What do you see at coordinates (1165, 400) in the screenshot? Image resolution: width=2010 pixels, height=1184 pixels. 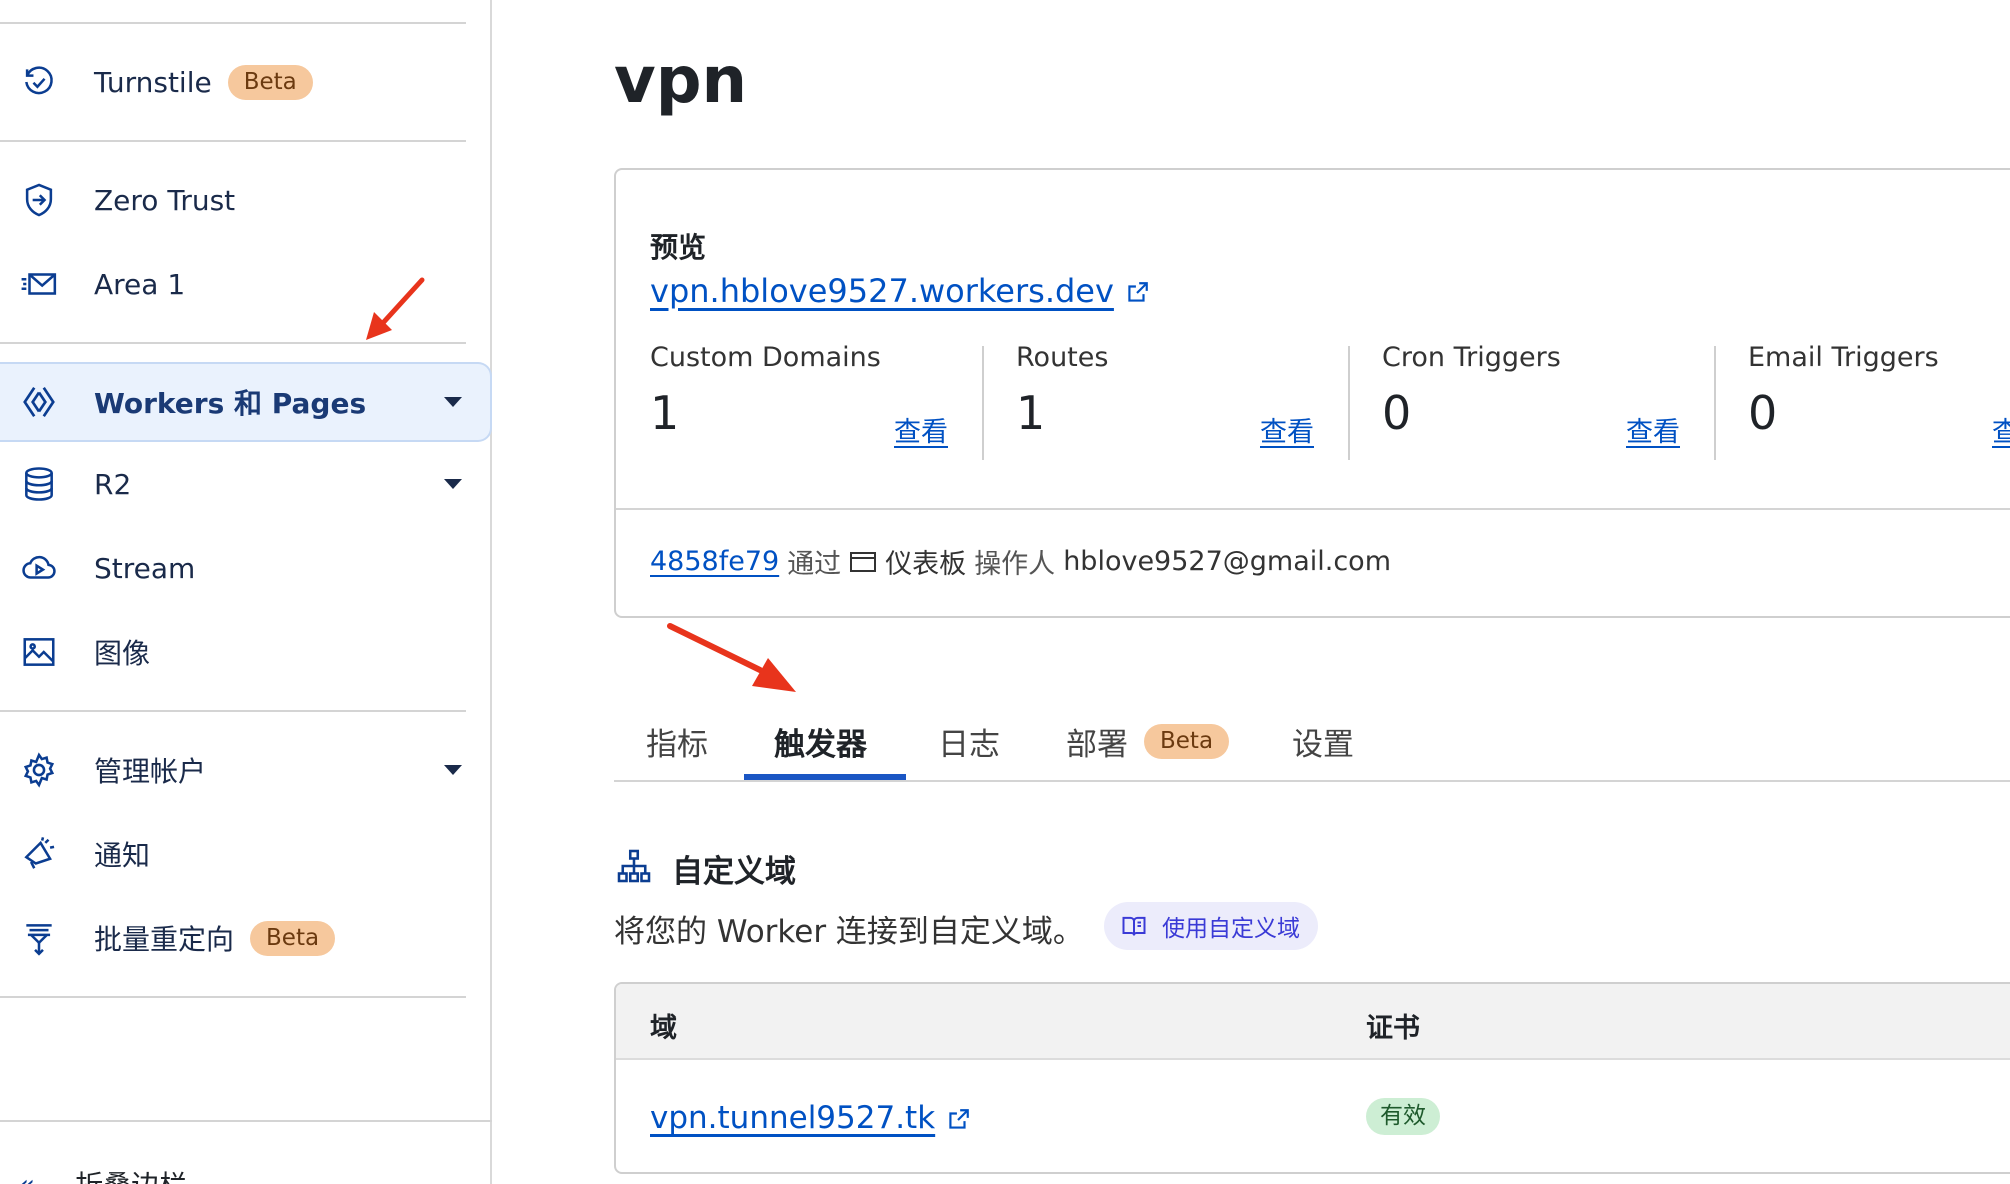 I see `stat-routes: Routes 1 查看` at bounding box center [1165, 400].